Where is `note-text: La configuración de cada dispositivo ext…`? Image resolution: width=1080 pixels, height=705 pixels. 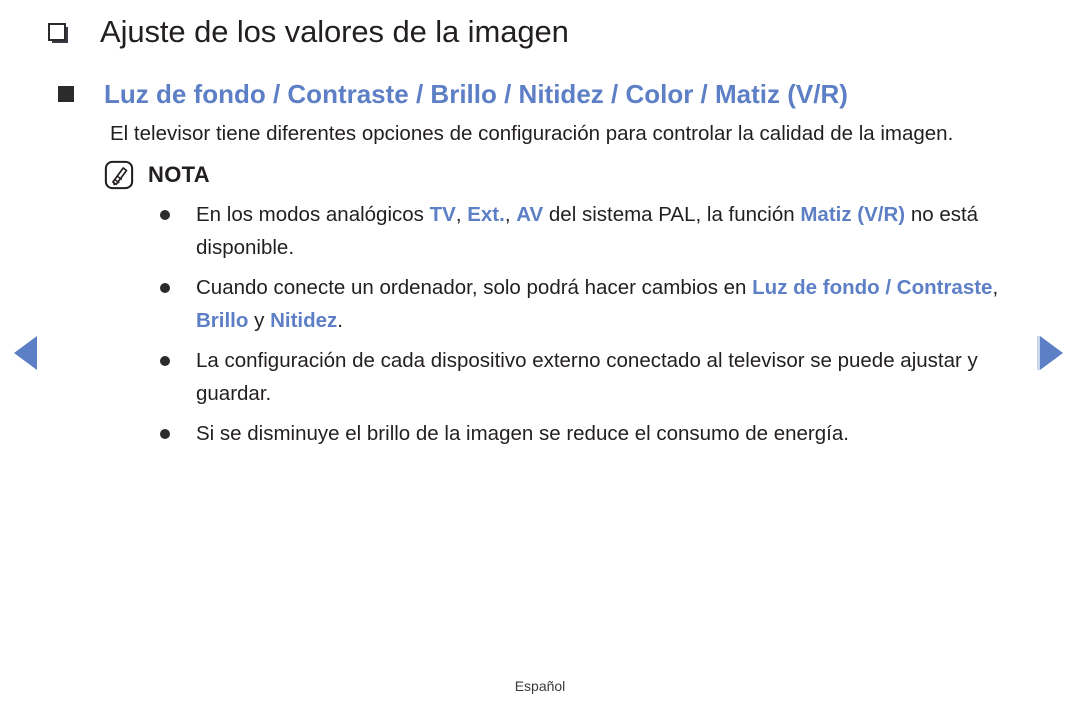 note-text: La configuración de cada dispositivo ext… is located at coordinates (587, 377).